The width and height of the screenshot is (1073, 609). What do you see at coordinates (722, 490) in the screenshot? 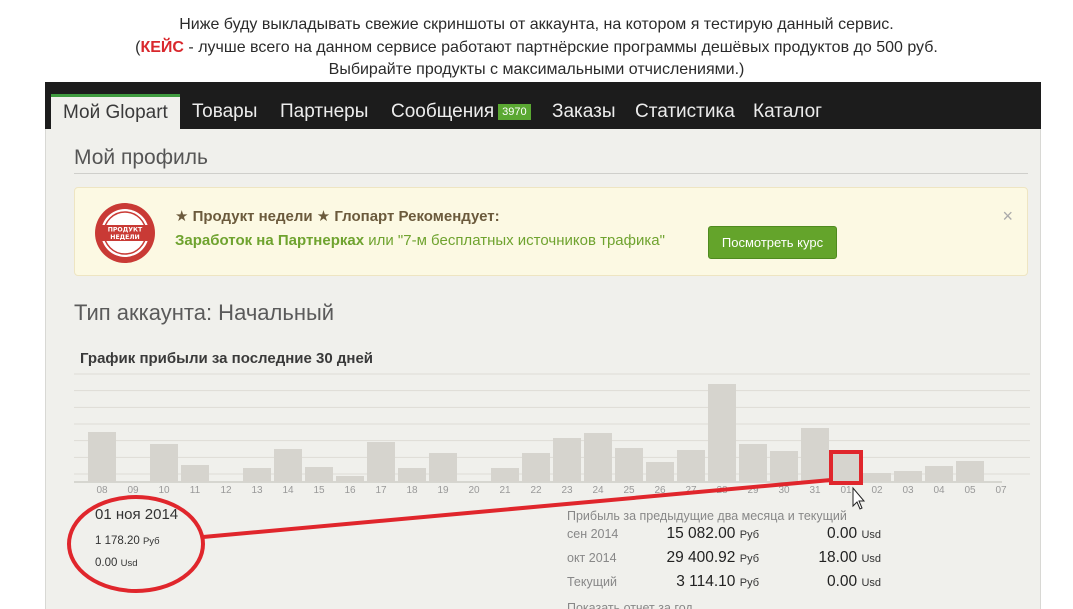
I see `chart-x-tick-label: 28` at bounding box center [722, 490].